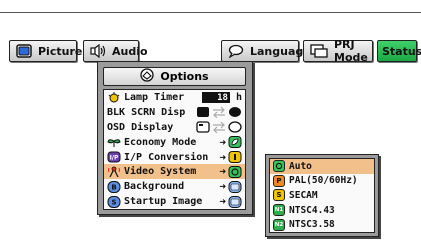  Describe the element at coordinates (24, 51) in the screenshot. I see `picture-icon` at that location.